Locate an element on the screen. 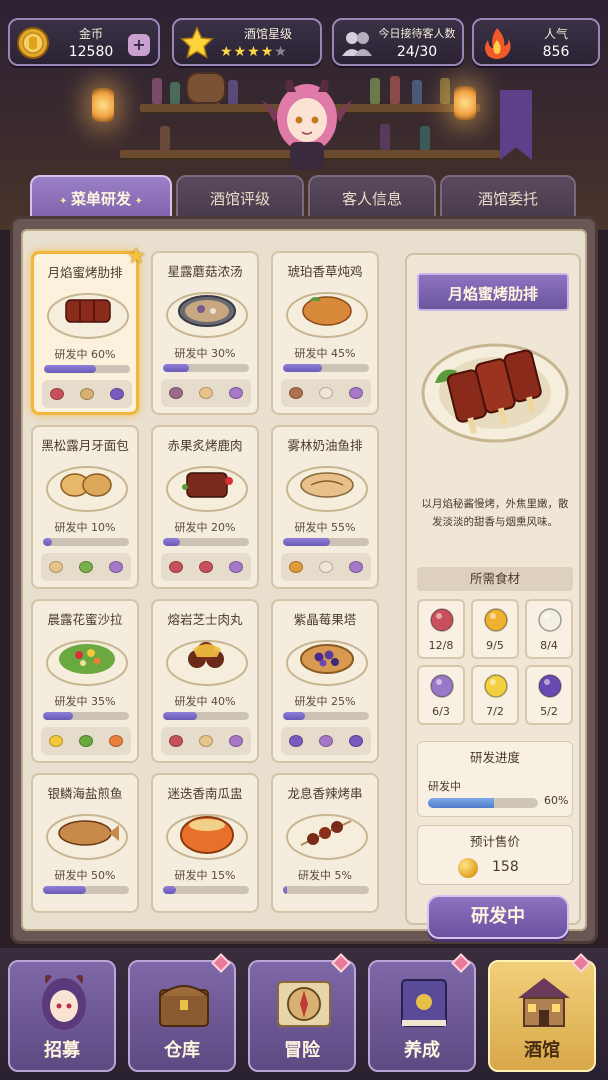  potato-icon is located at coordinates (87, 394).